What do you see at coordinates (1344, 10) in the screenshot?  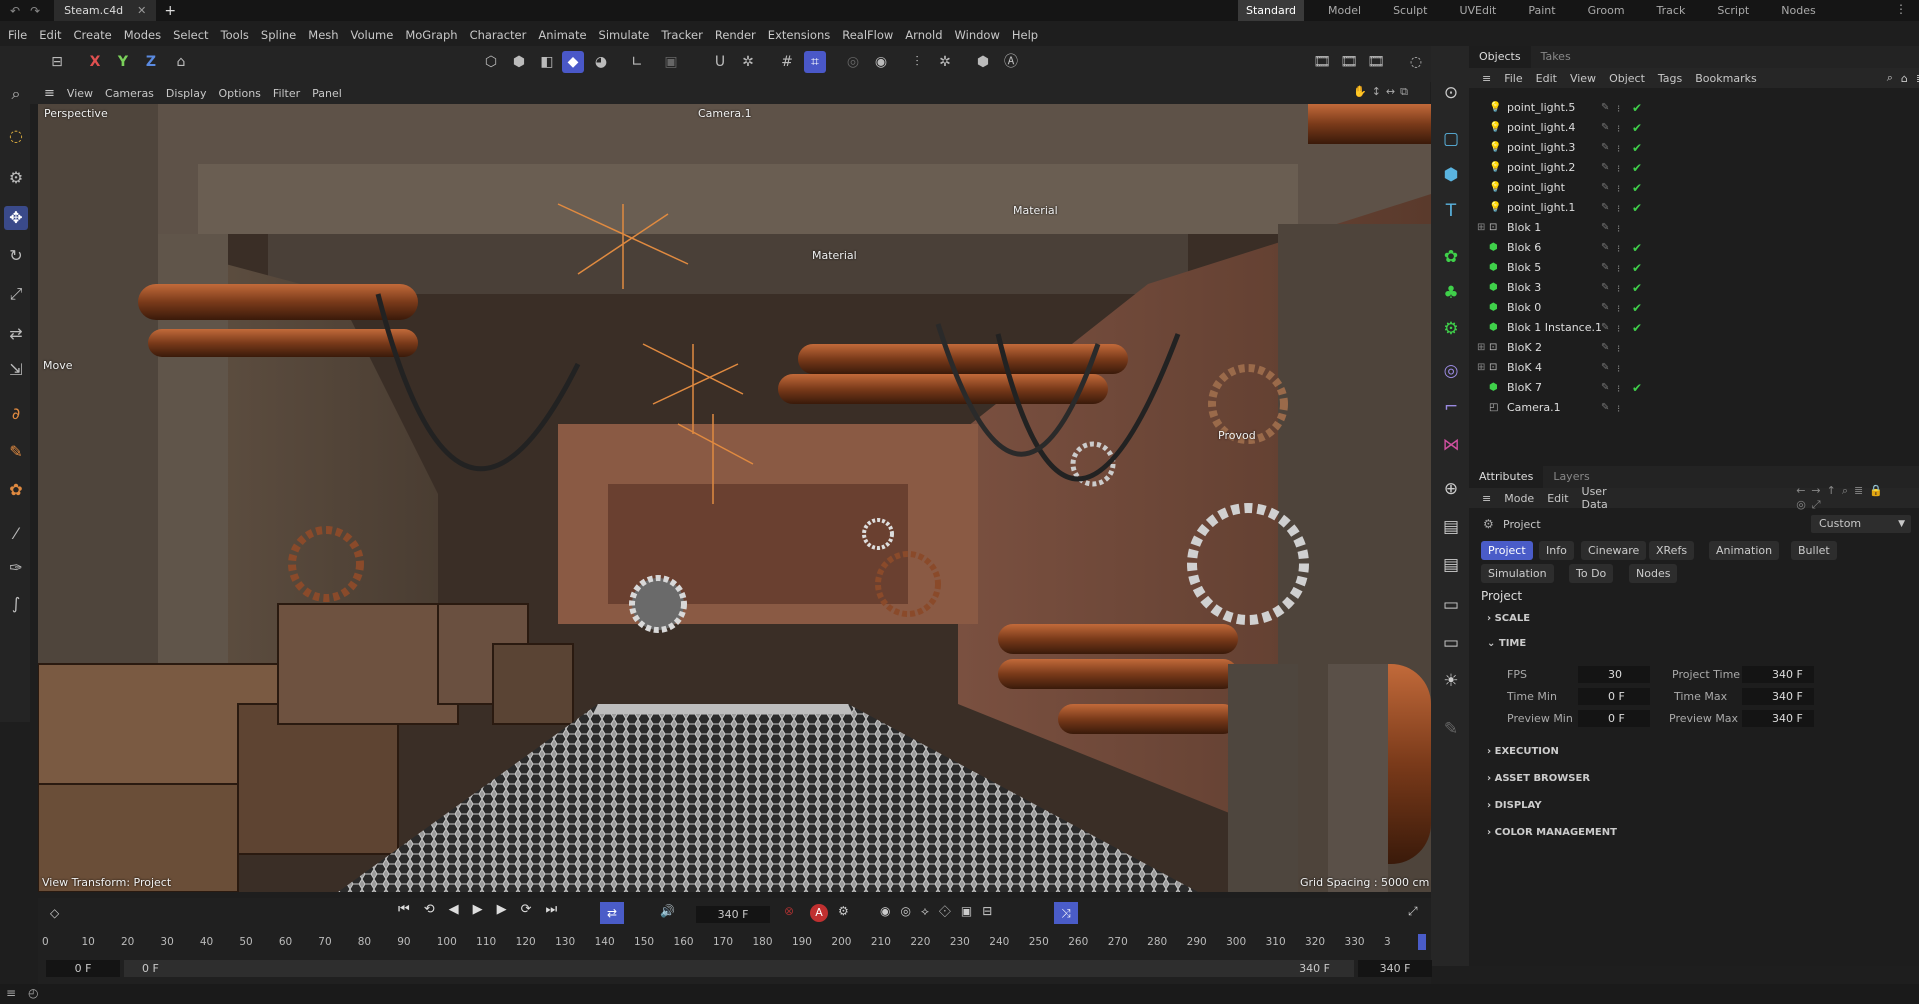 I see `layout-tab-model: Model` at bounding box center [1344, 10].